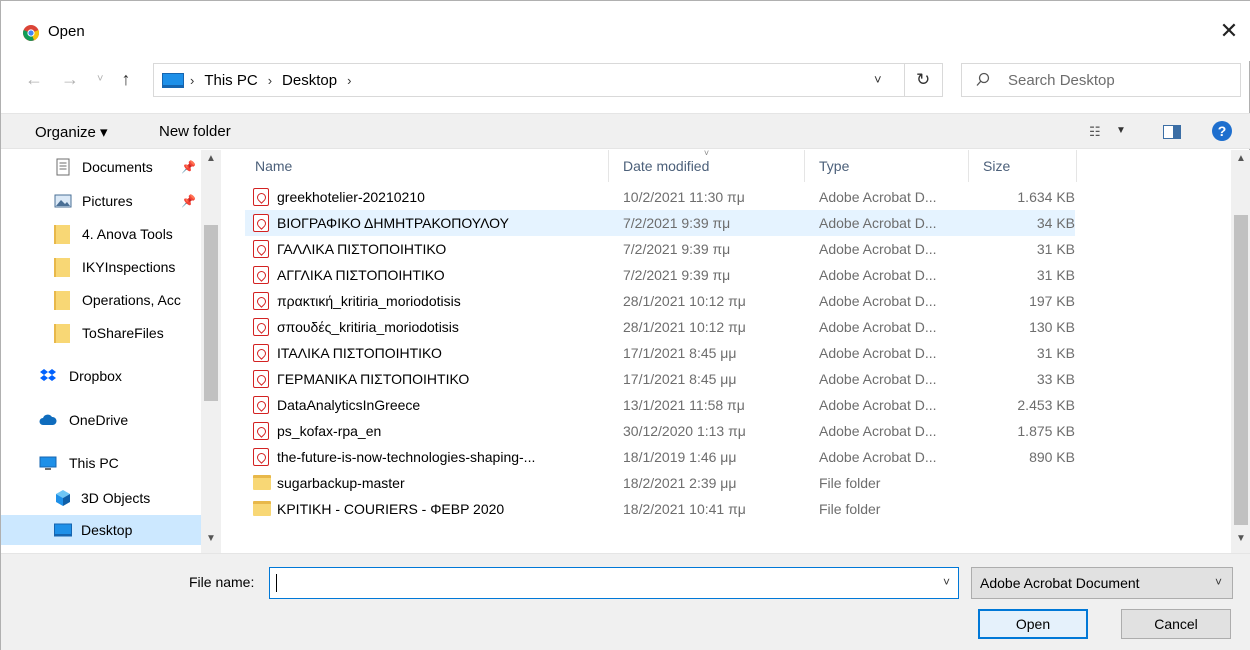  I want to click on close-button: ✕, so click(1229, 31).